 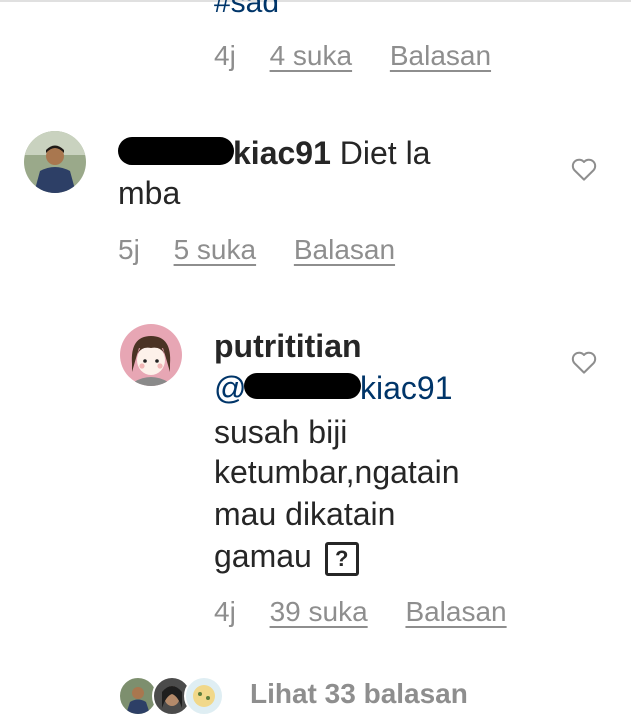 I want to click on comment-meta-row: 4j 4 suka Balasan, so click(x=352, y=56).